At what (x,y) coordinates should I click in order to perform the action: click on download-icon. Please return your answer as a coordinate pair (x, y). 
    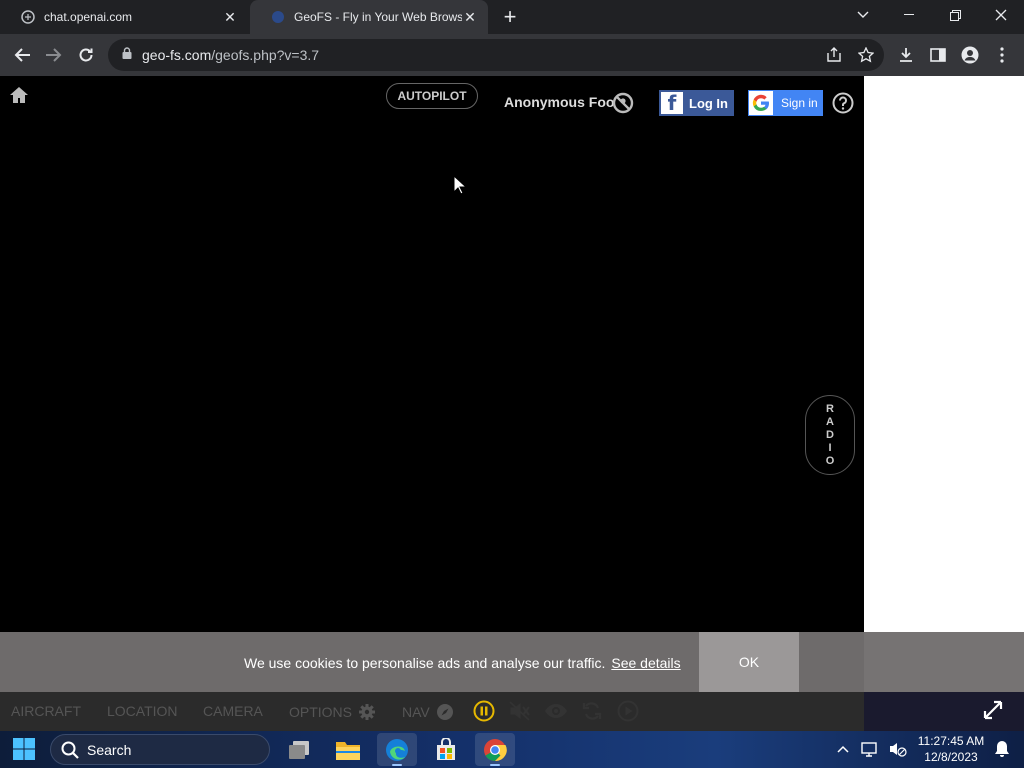
    Looking at the image, I should click on (906, 55).